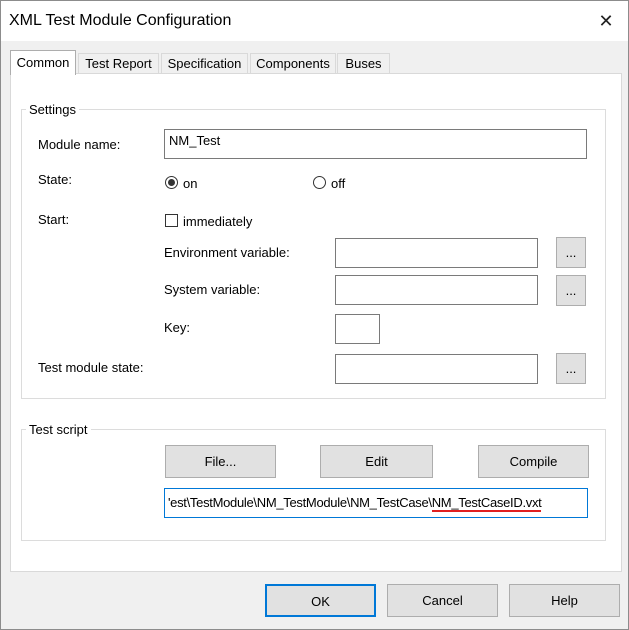 Image resolution: width=629 pixels, height=630 pixels. Describe the element at coordinates (217, 221) in the screenshot. I see `immediately-label: immediately` at that location.